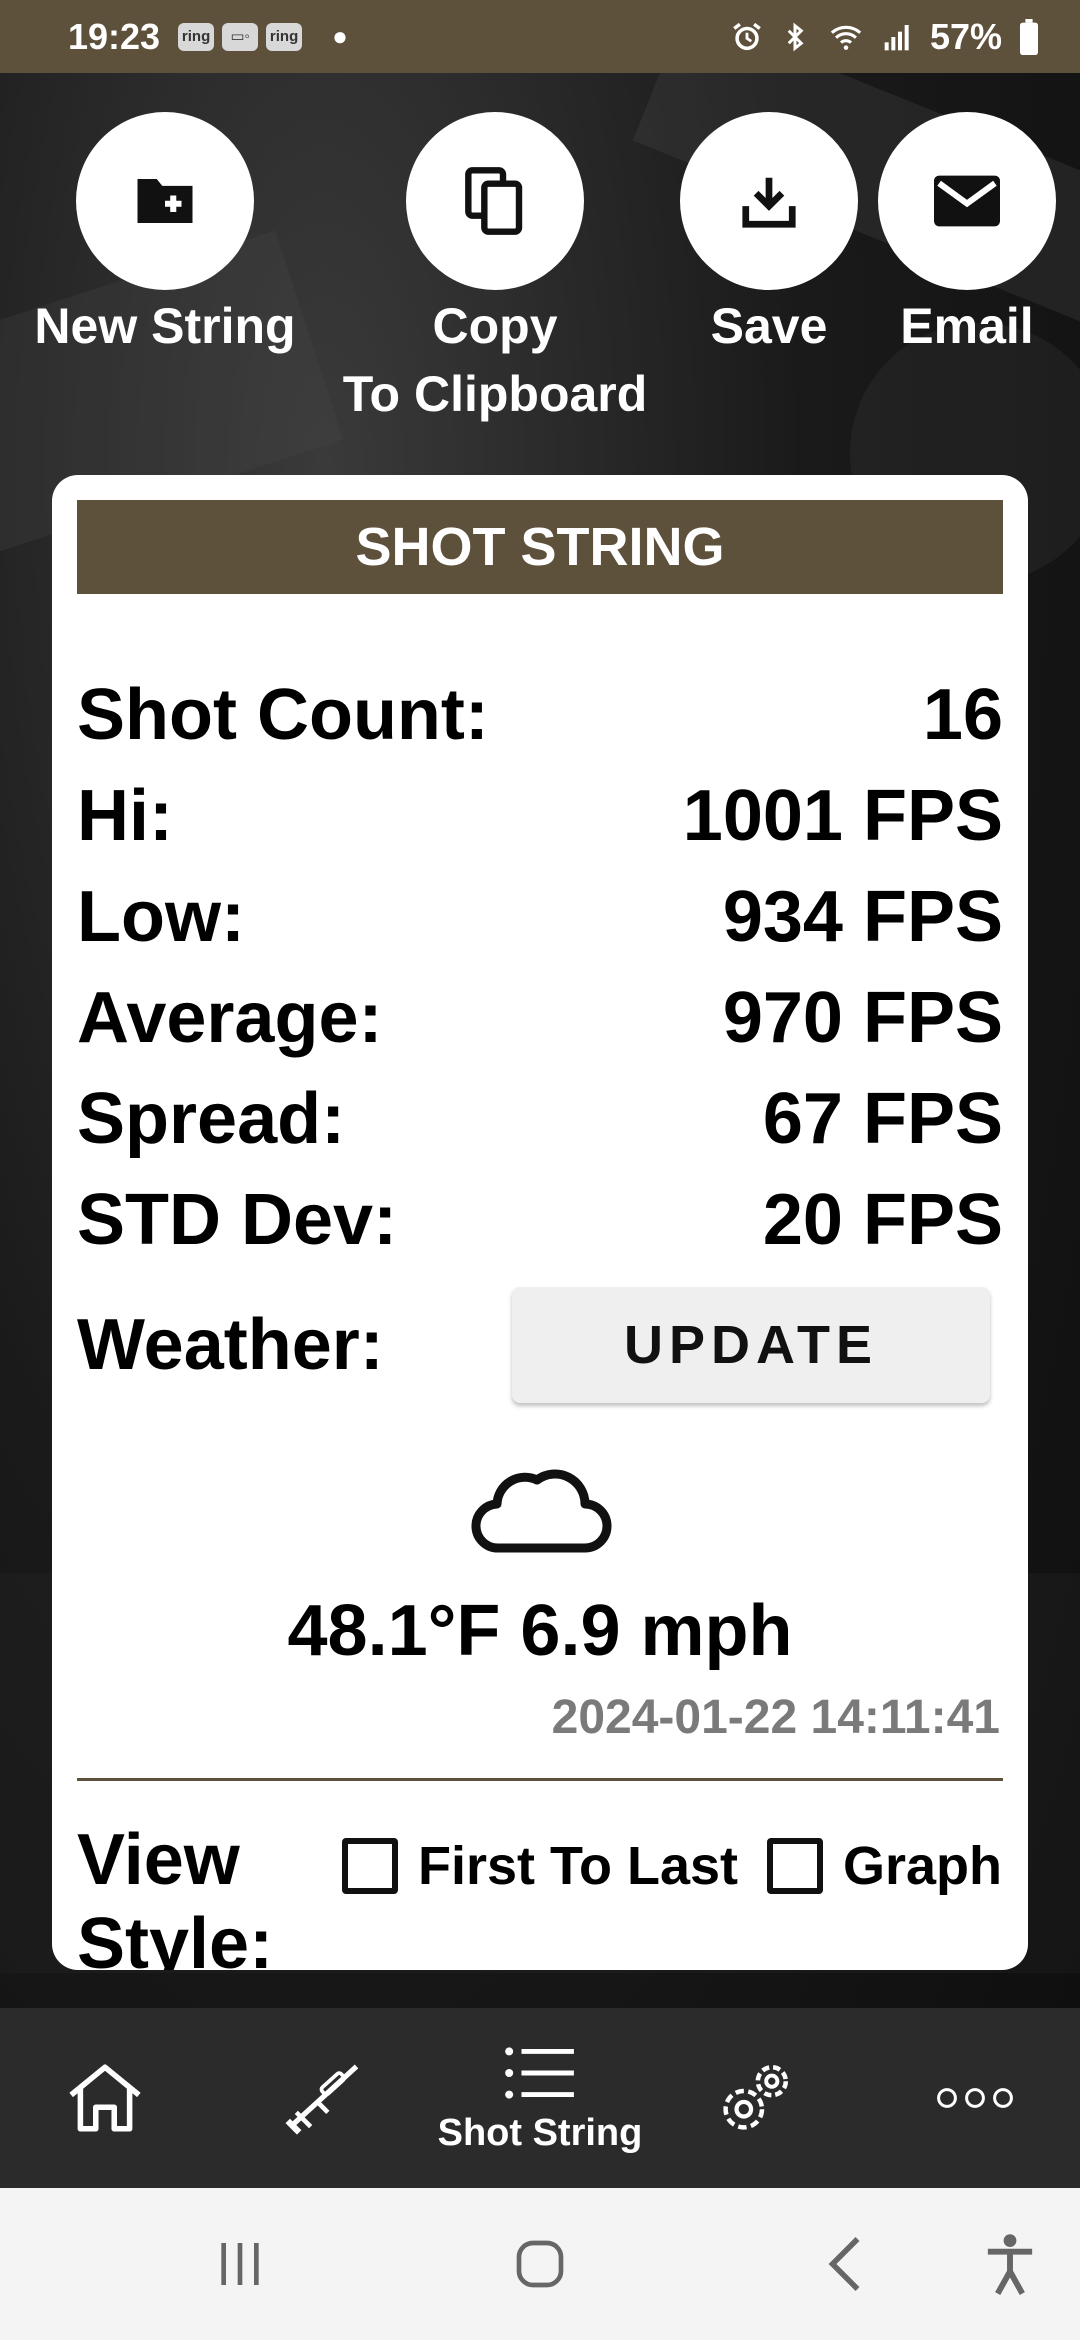 The image size is (1080, 2340). Describe the element at coordinates (540, 715) in the screenshot. I see `stat-row-shot-count: Shot Count: 16` at that location.